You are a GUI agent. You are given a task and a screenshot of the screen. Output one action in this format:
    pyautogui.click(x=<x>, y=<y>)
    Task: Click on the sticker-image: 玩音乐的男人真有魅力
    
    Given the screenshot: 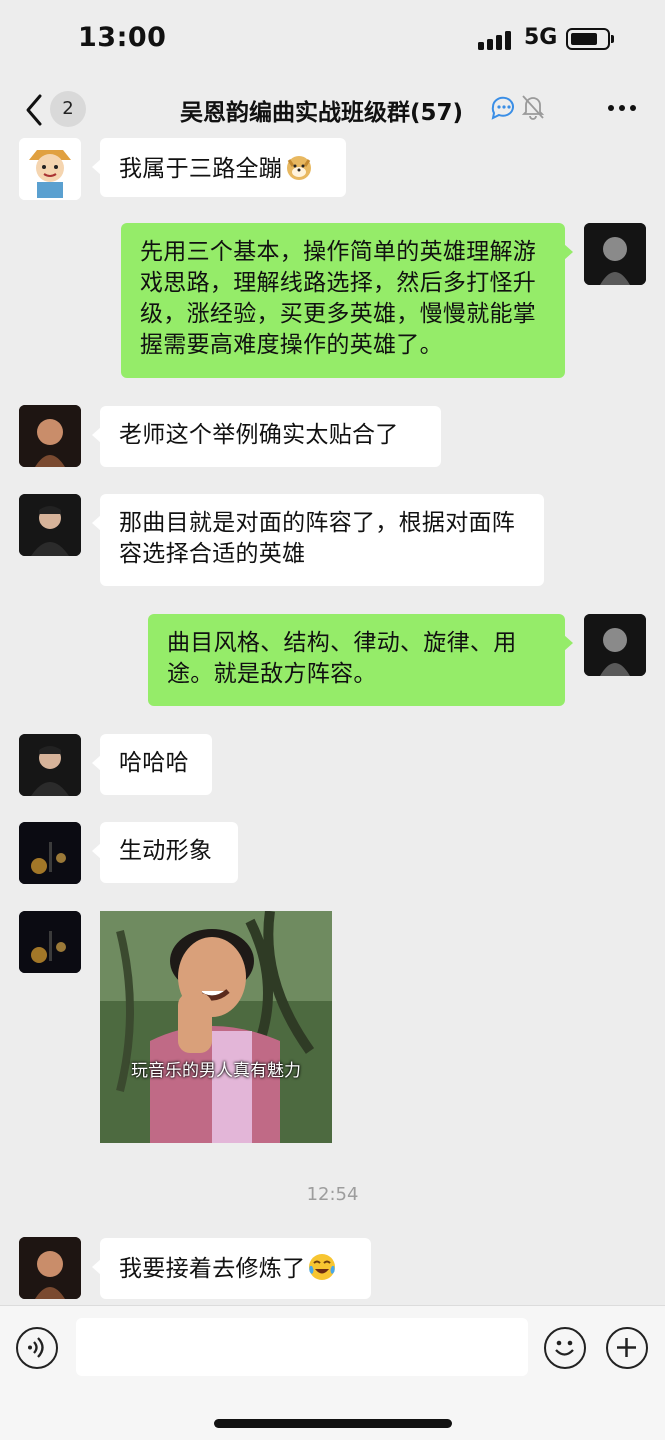 What is the action you would take?
    pyautogui.click(x=216, y=1027)
    